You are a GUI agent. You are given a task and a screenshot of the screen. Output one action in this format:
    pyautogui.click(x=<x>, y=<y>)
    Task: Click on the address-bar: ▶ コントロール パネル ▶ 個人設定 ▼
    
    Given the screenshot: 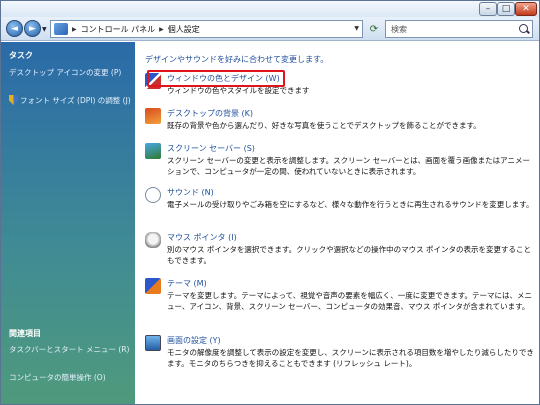 What is the action you would take?
    pyautogui.click(x=206, y=29)
    